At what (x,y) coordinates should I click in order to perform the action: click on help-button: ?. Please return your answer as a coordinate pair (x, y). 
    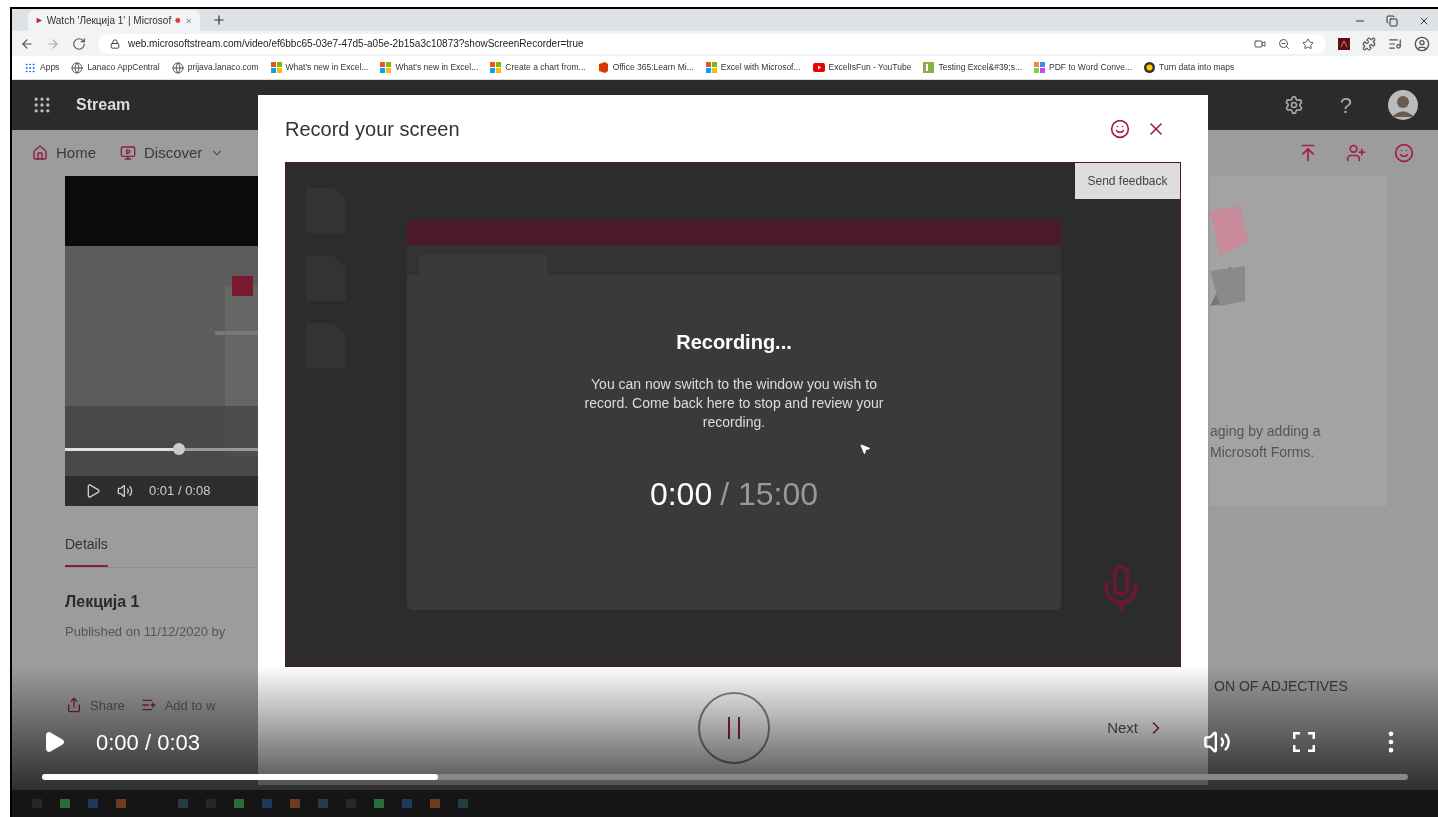
    Looking at the image, I should click on (1345, 105).